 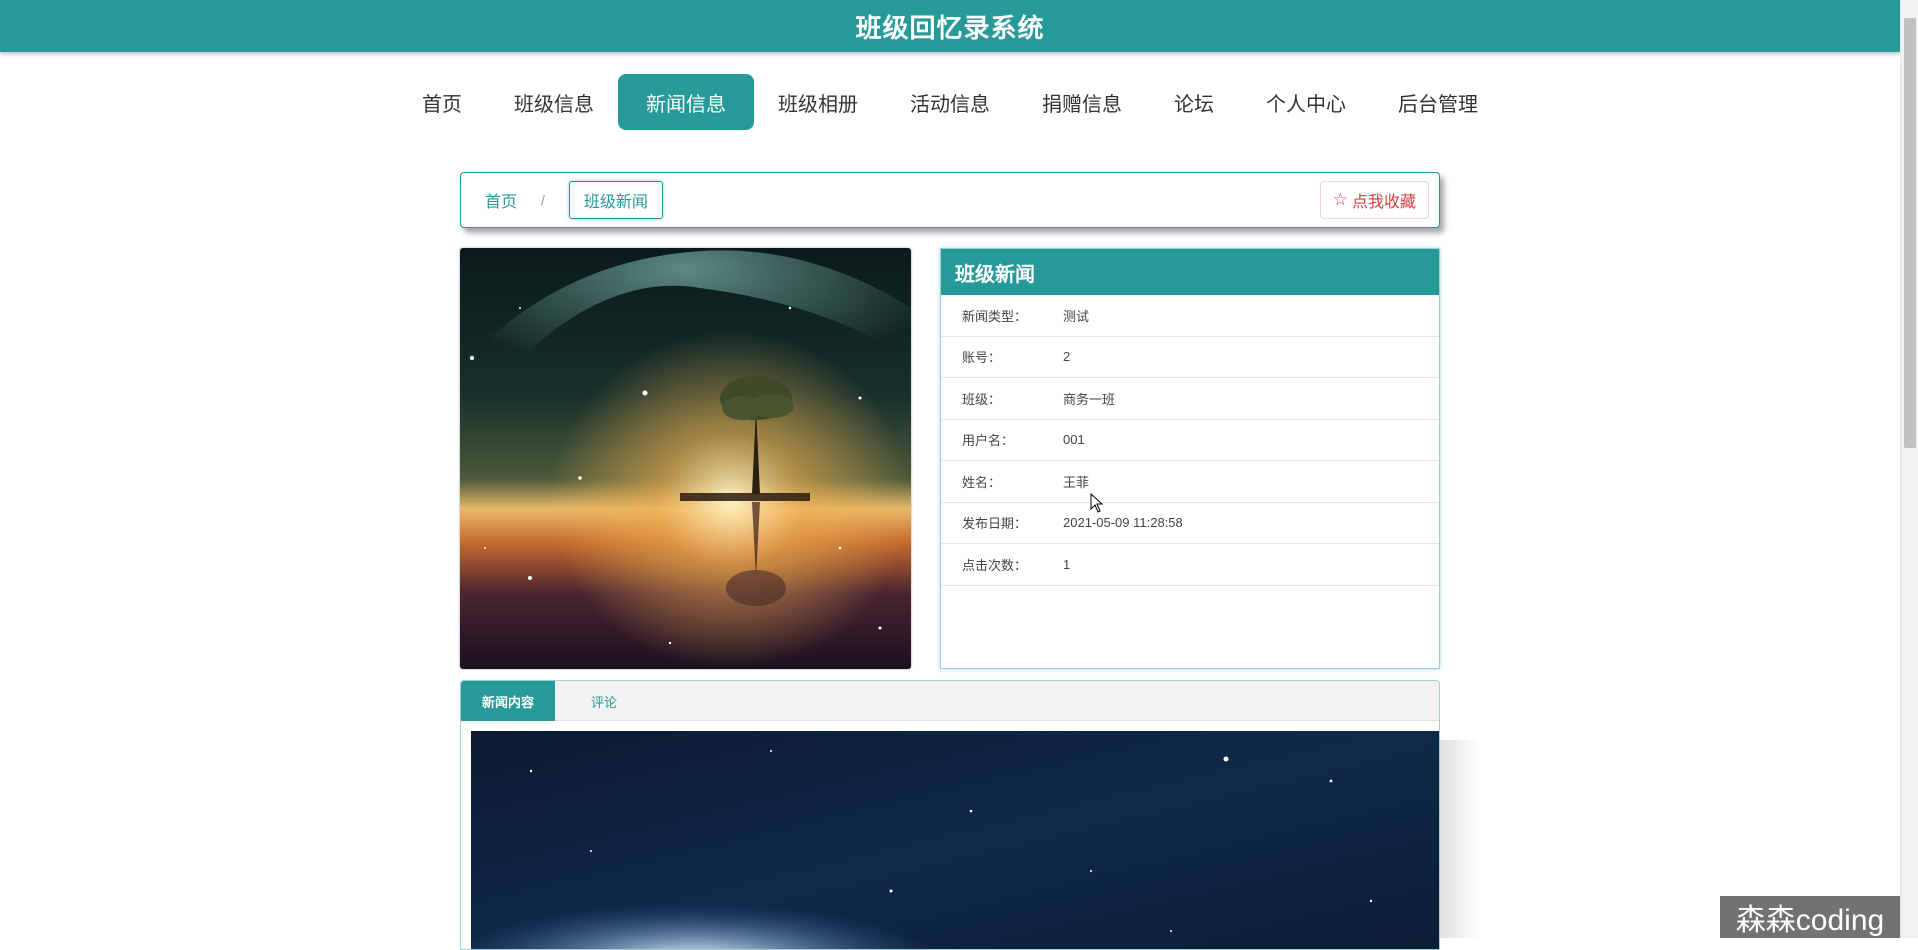 I want to click on vertical-scrollbar, so click(x=1909, y=469).